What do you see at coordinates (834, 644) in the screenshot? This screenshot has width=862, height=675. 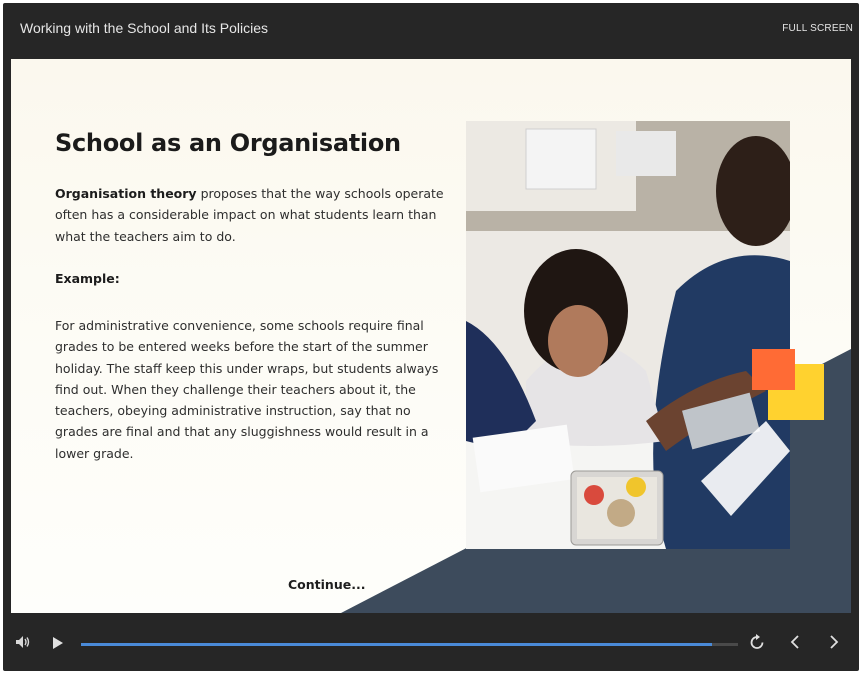 I see `chevron-right-icon` at bounding box center [834, 644].